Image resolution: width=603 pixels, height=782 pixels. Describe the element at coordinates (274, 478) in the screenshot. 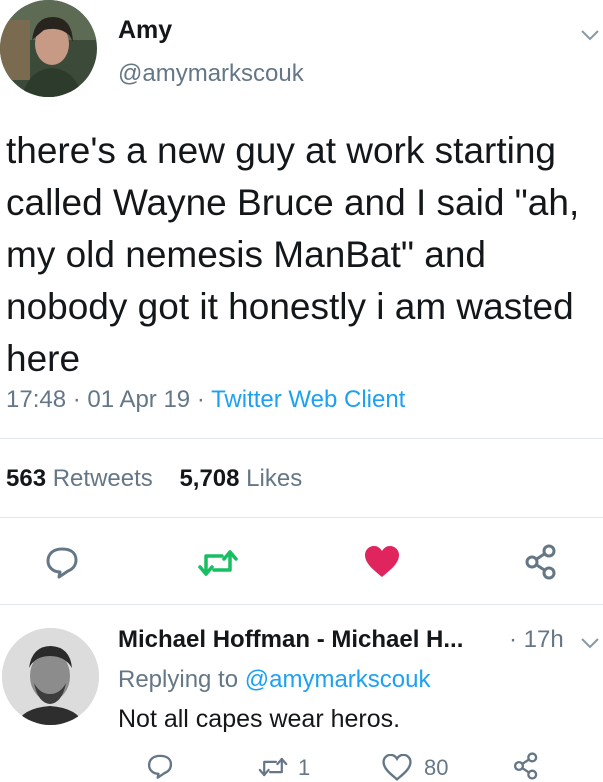

I see `likes-label: Likes` at that location.